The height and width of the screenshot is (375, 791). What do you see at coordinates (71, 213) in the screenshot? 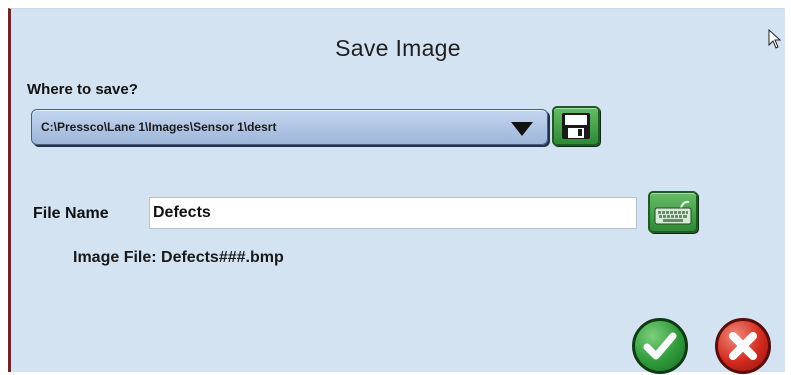
I see `file-name-label: File Name` at bounding box center [71, 213].